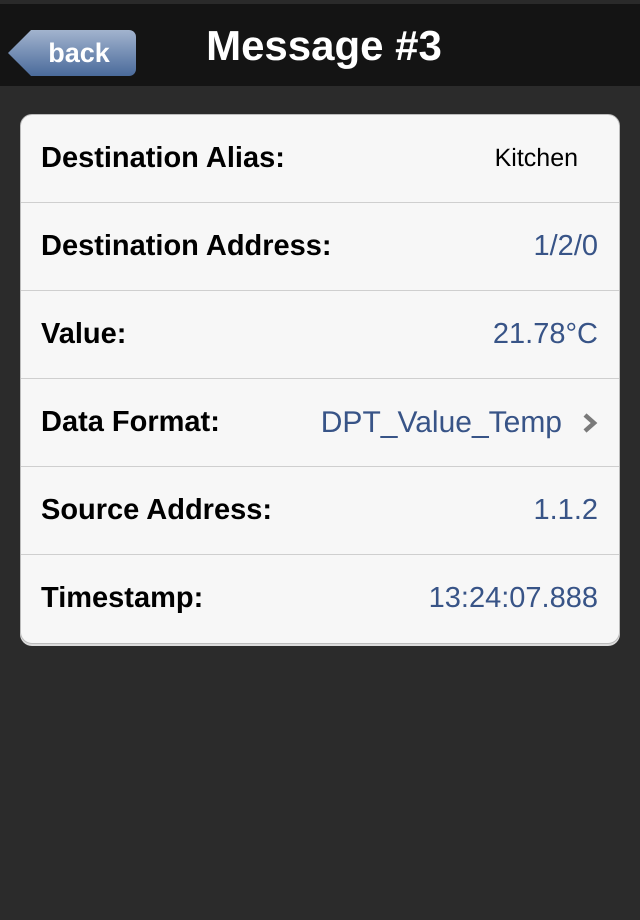 Image resolution: width=640 pixels, height=920 pixels. I want to click on field-label: Source Address:, so click(156, 510).